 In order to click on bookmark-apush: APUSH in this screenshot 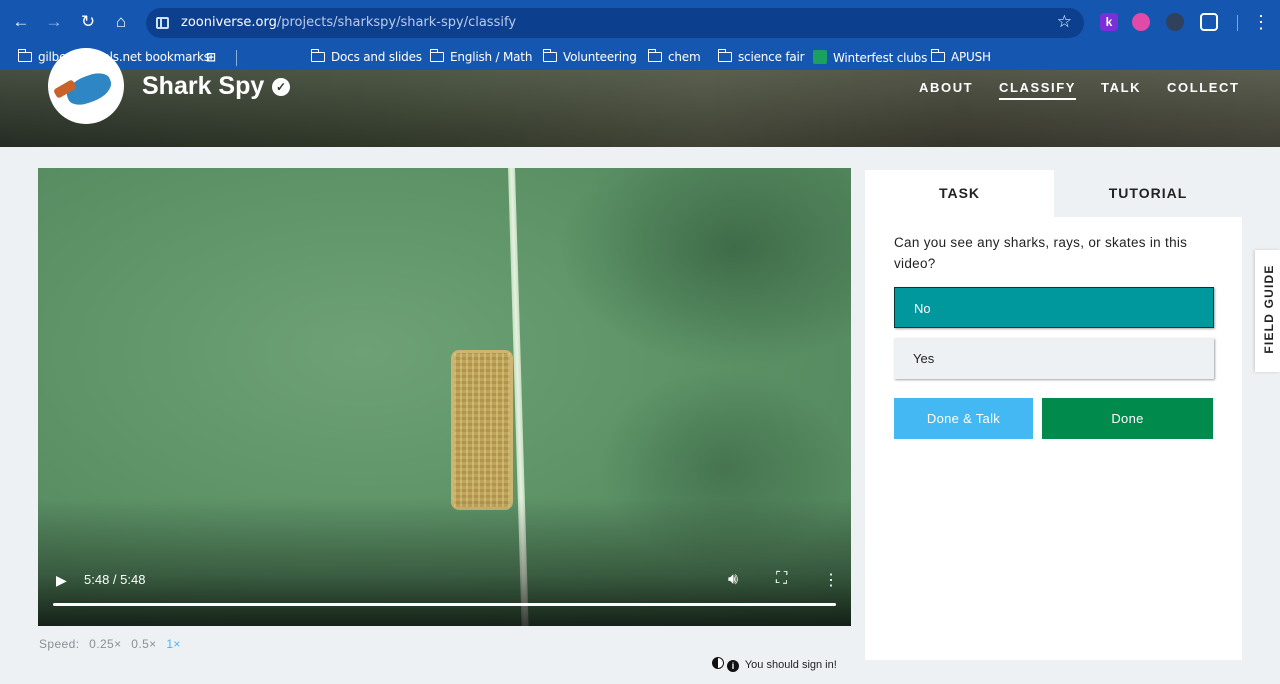, I will do `click(960, 58)`.